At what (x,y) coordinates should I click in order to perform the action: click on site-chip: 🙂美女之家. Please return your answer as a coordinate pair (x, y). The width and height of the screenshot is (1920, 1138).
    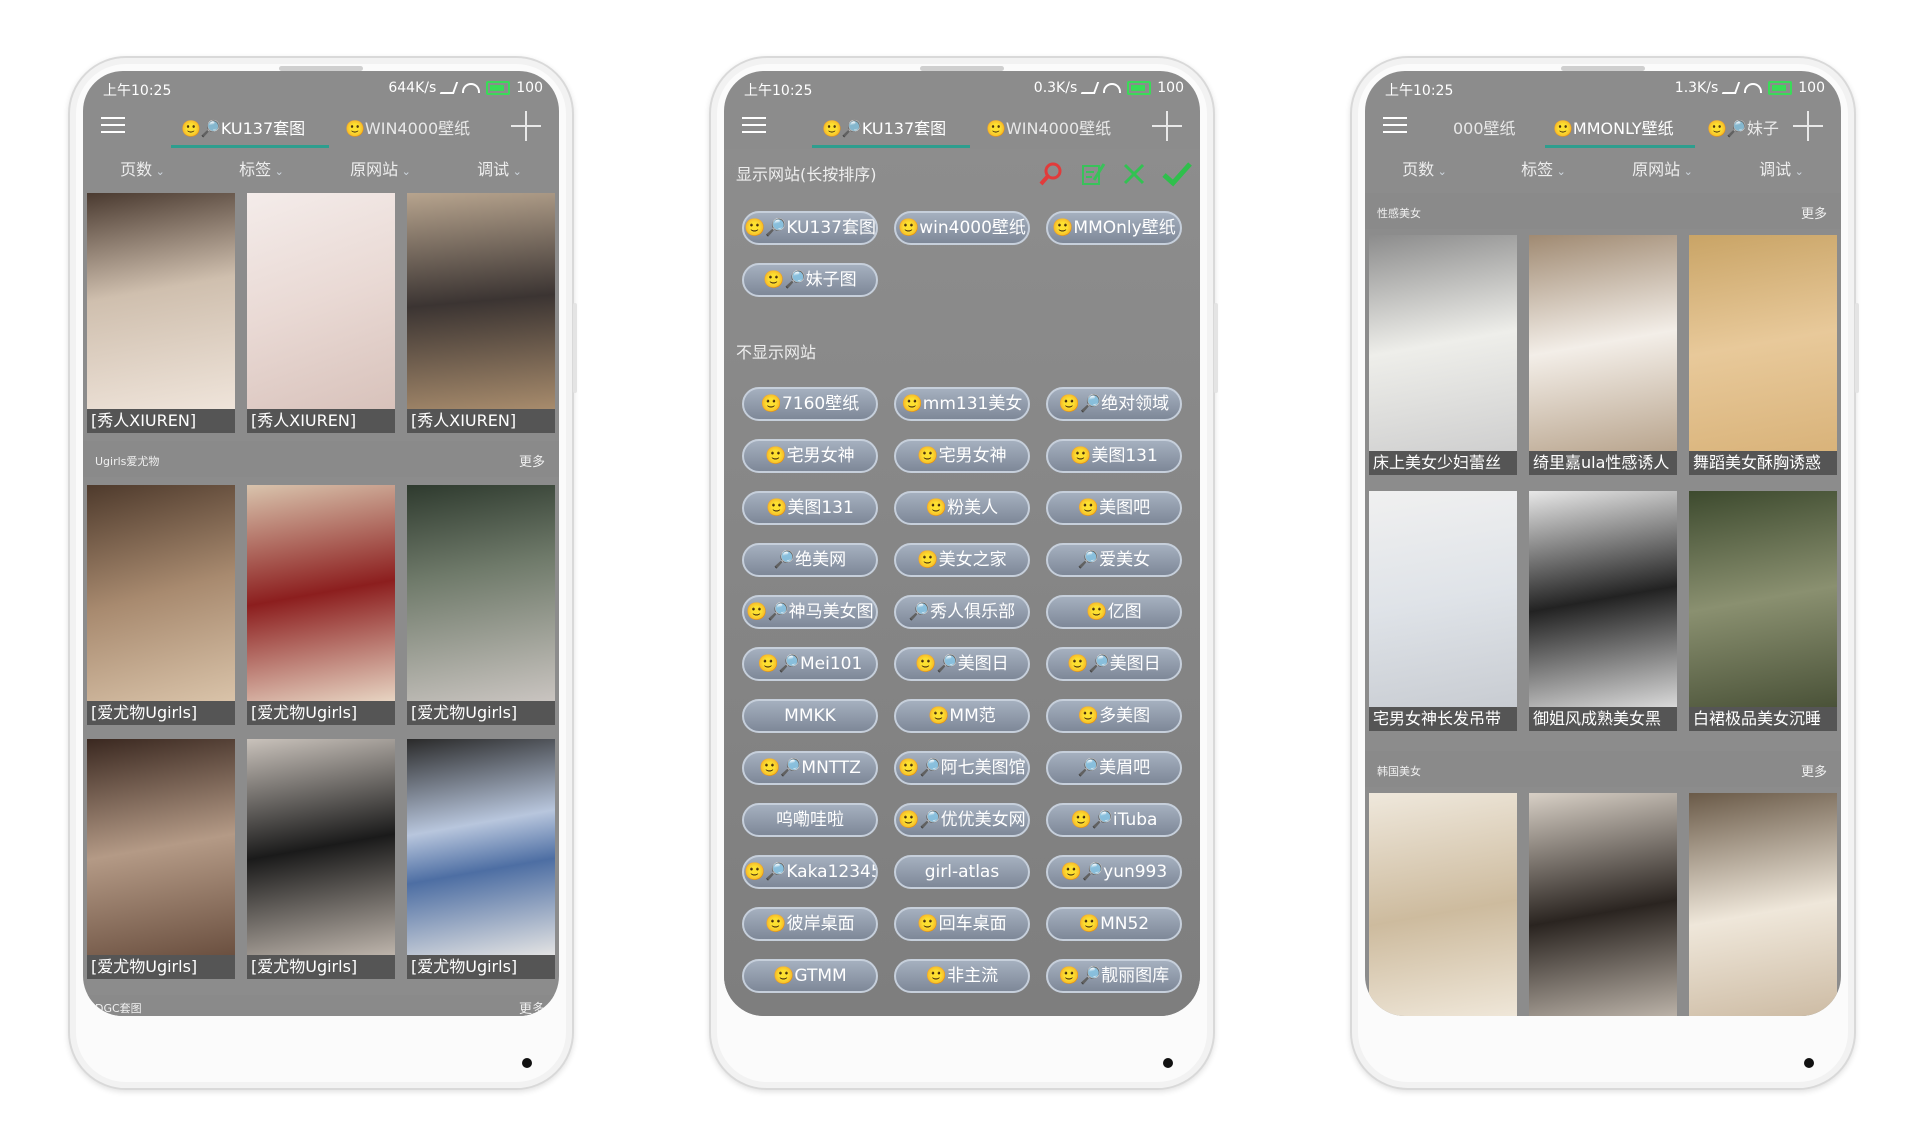
    Looking at the image, I should click on (962, 560).